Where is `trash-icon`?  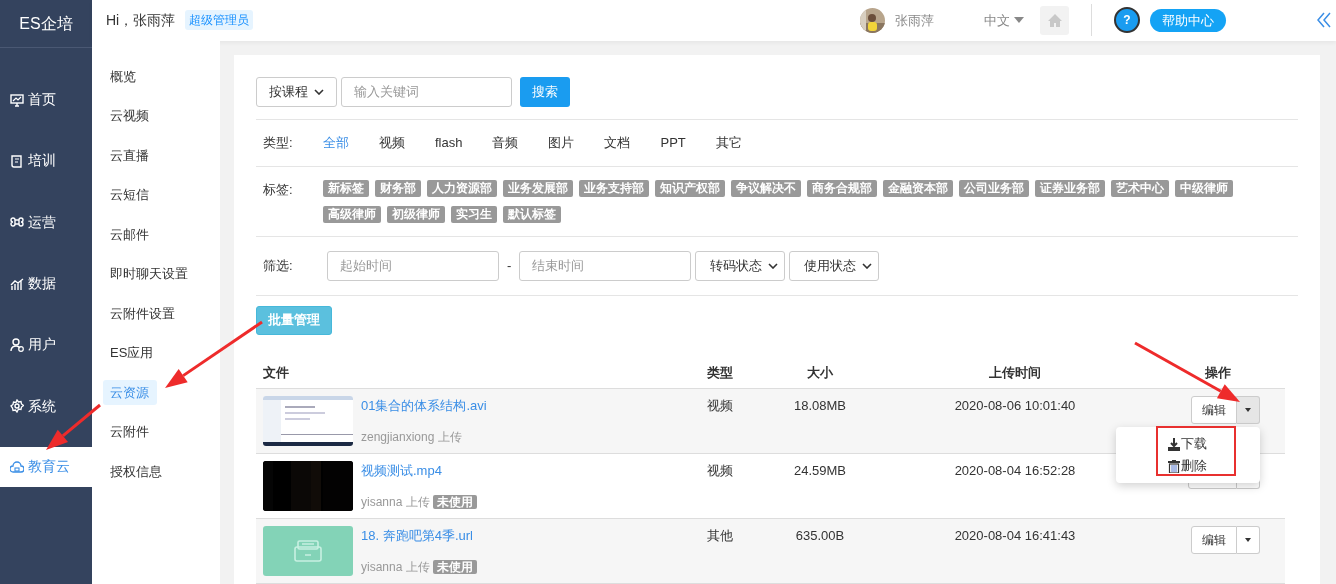
trash-icon is located at coordinates (1174, 466).